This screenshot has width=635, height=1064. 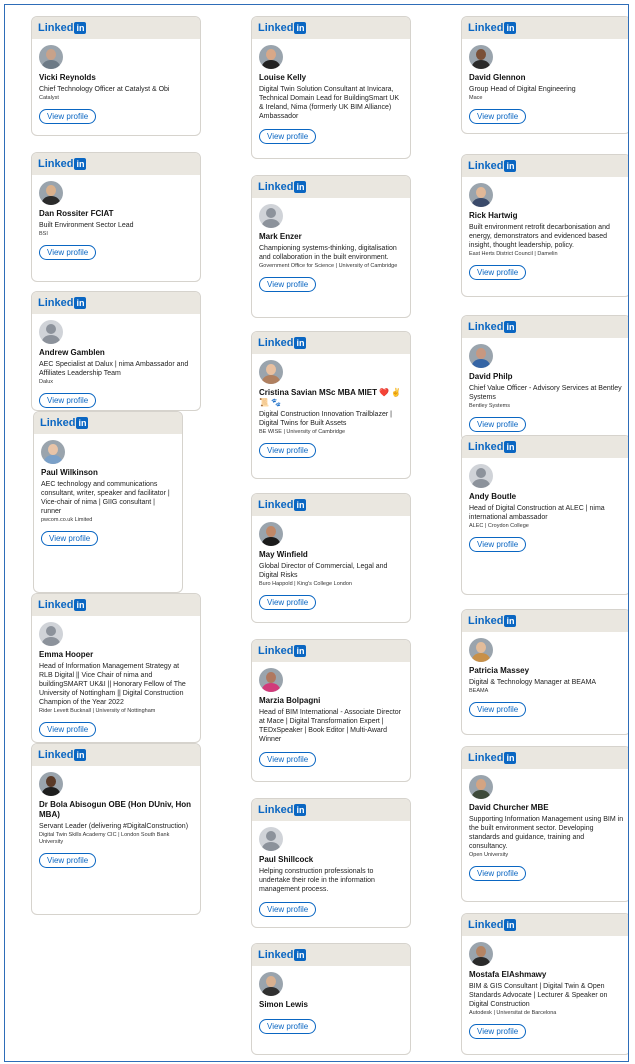 I want to click on profile-name: Andrew Gamblen, so click(x=116, y=353).